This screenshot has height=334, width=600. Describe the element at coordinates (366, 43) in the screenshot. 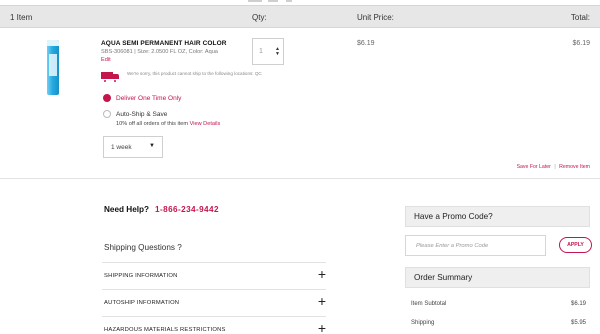

I see `unit-price: $6.19` at that location.